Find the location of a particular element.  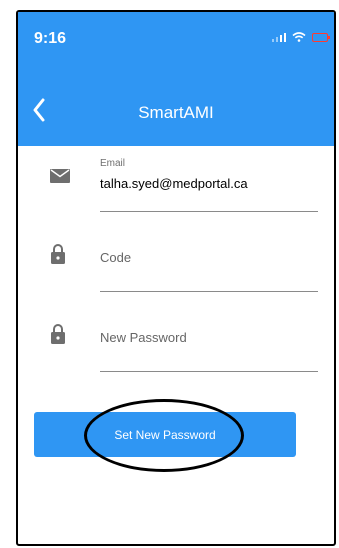

status-icons is located at coordinates (301, 37).